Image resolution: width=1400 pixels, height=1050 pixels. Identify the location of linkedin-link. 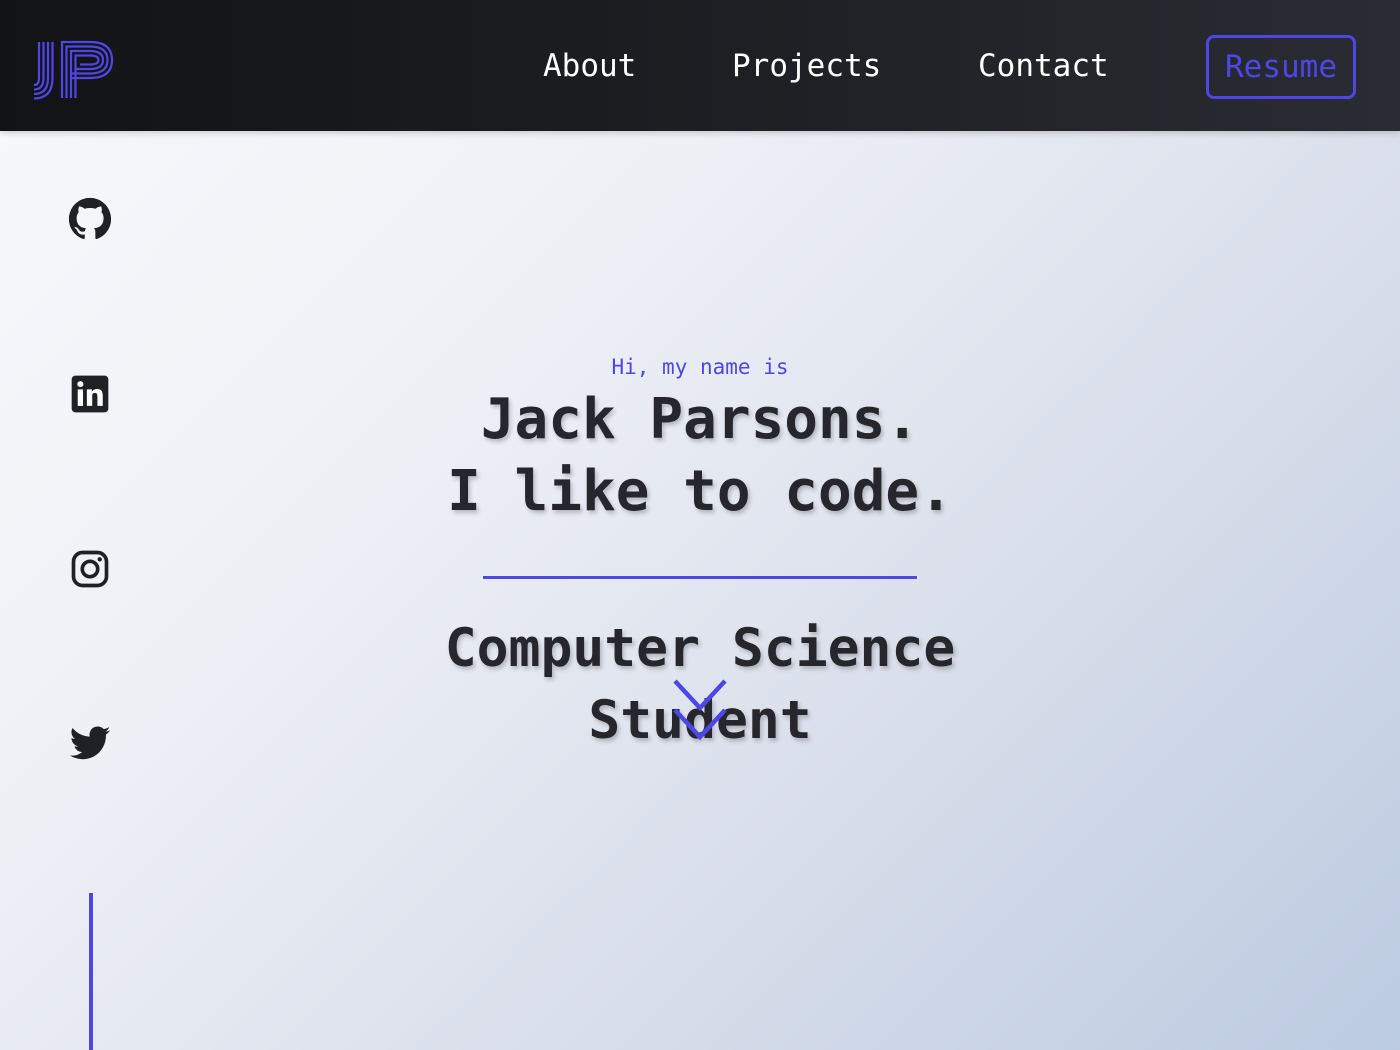
(90, 394).